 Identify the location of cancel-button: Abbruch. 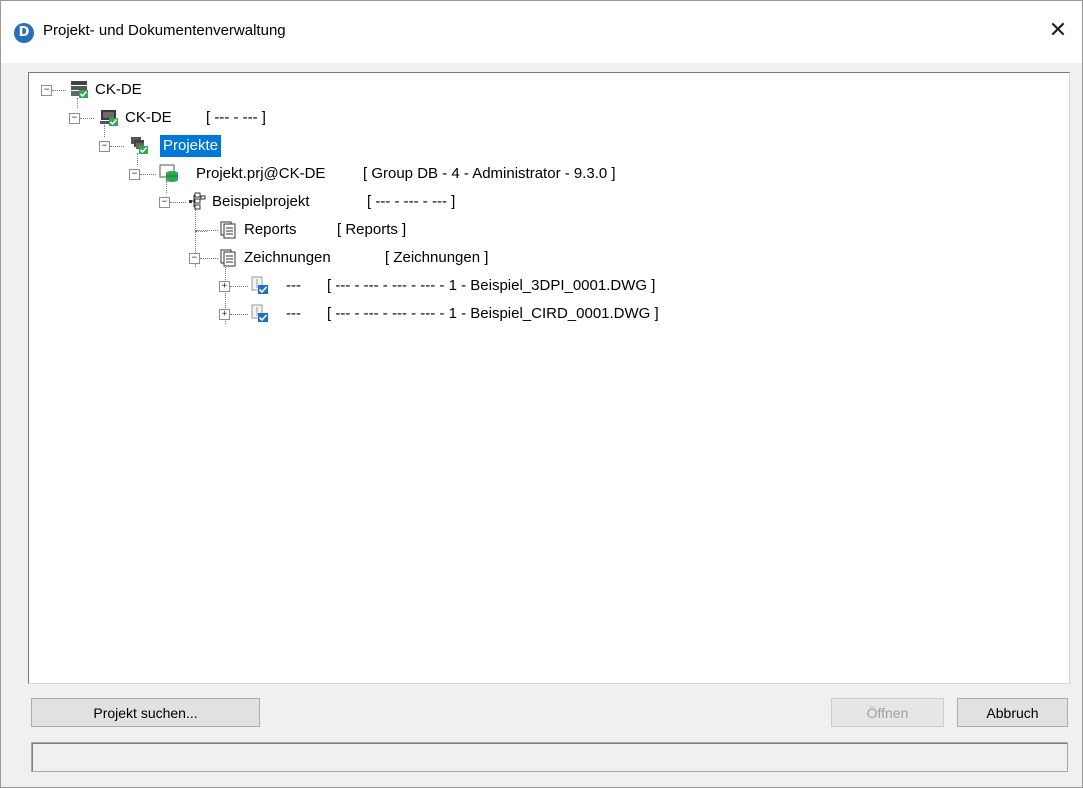
(1012, 712).